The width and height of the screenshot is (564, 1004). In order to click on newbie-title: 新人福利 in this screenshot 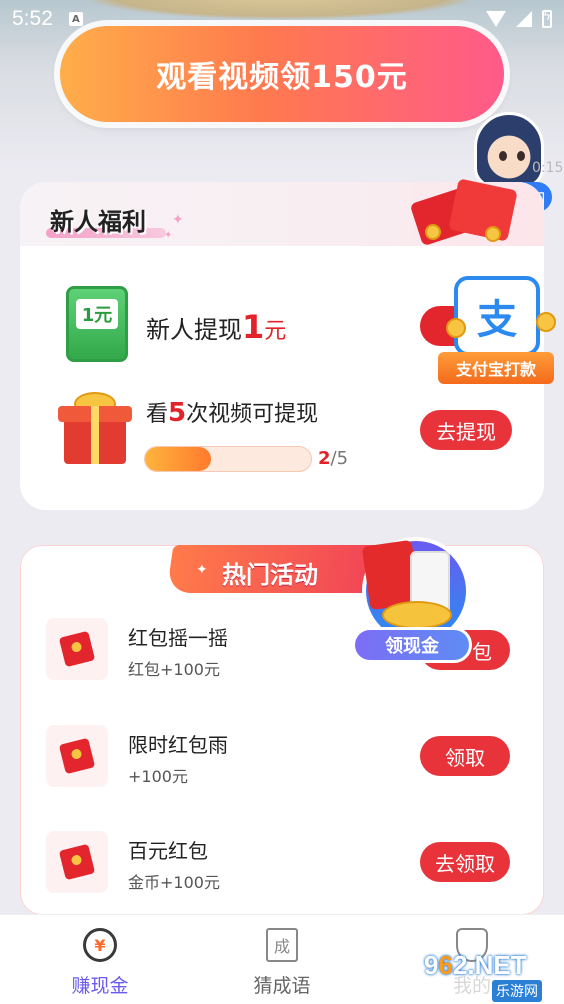, I will do `click(98, 222)`.